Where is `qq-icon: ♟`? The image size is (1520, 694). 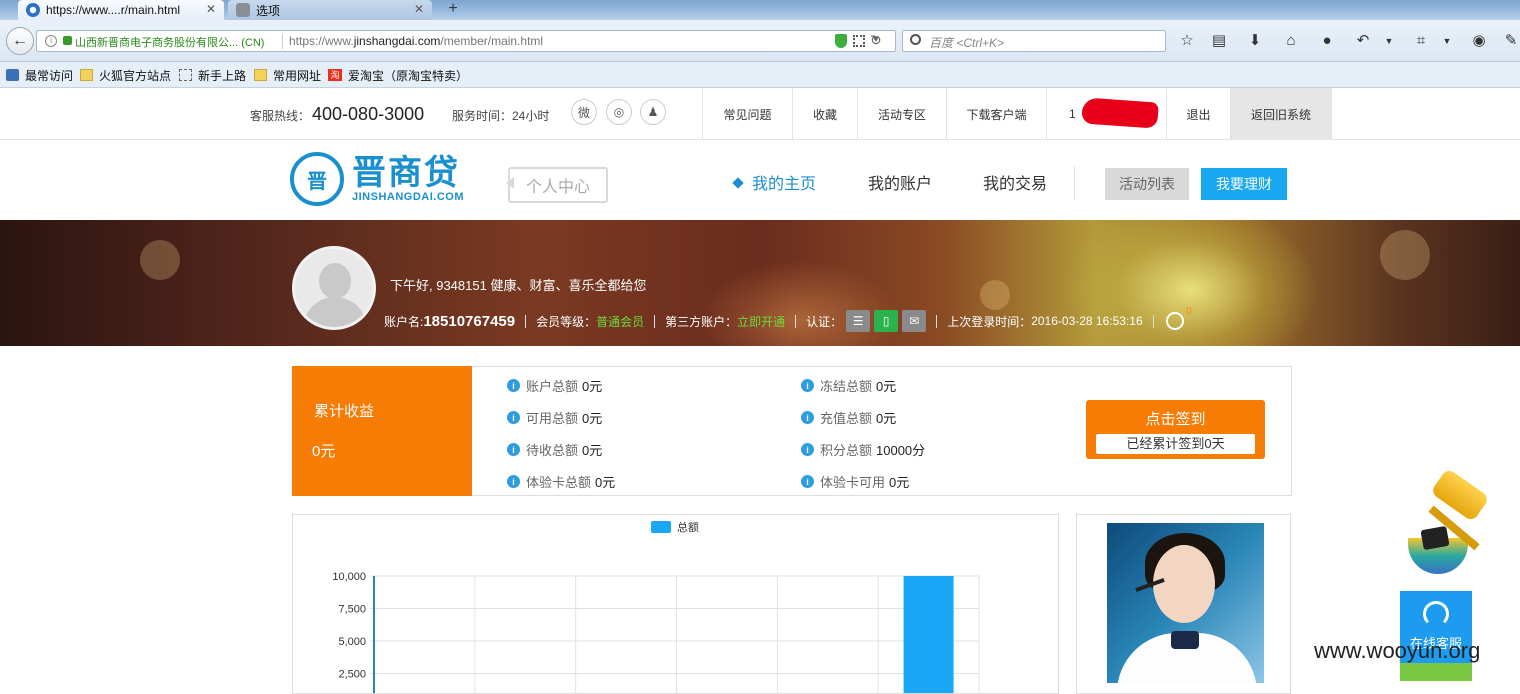 qq-icon: ♟ is located at coordinates (653, 112).